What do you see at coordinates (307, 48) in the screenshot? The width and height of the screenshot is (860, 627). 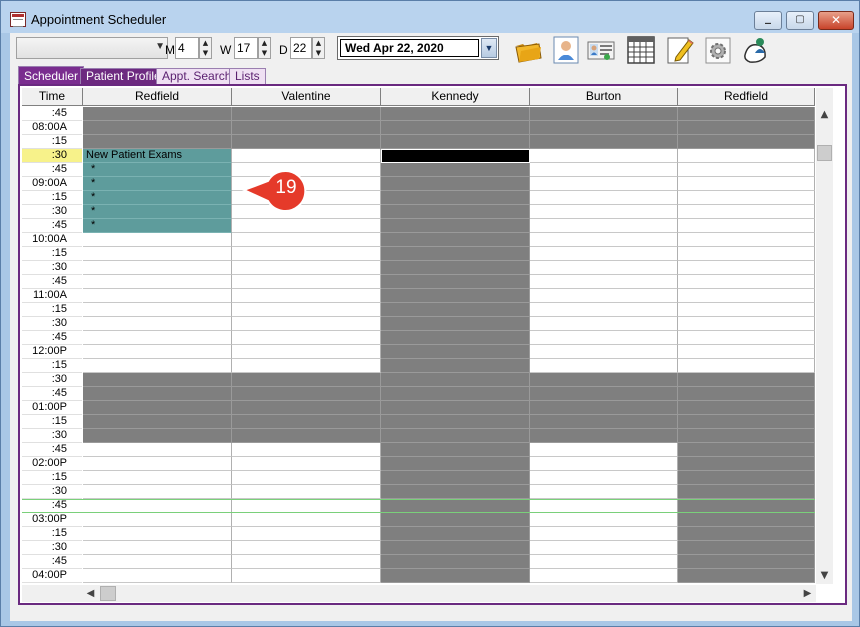 I see `day-spinner: 22 ▲ ▼` at bounding box center [307, 48].